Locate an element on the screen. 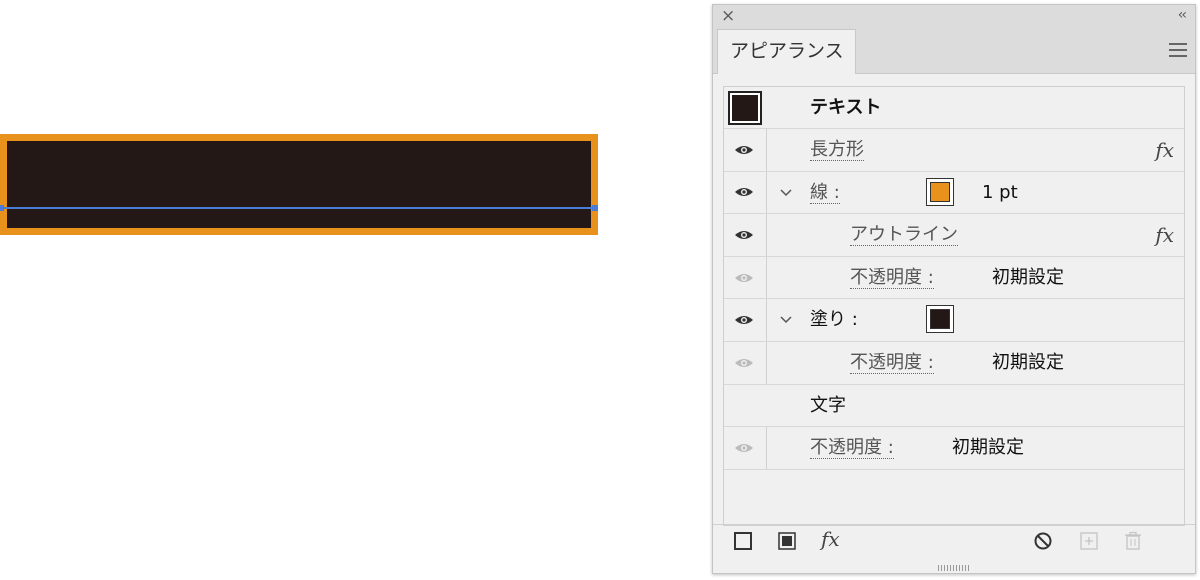 The width and height of the screenshot is (1200, 580). panel-titlebar: × ‹‹ is located at coordinates (954, 16).